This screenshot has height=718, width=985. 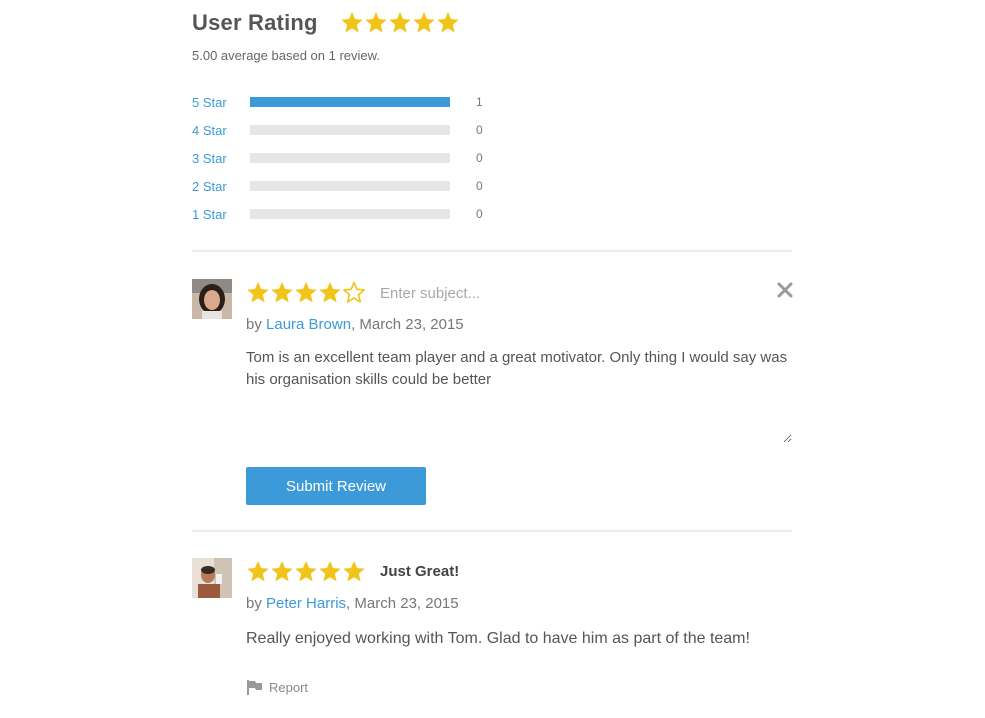 I want to click on histogram-count-5: 1, so click(x=479, y=102).